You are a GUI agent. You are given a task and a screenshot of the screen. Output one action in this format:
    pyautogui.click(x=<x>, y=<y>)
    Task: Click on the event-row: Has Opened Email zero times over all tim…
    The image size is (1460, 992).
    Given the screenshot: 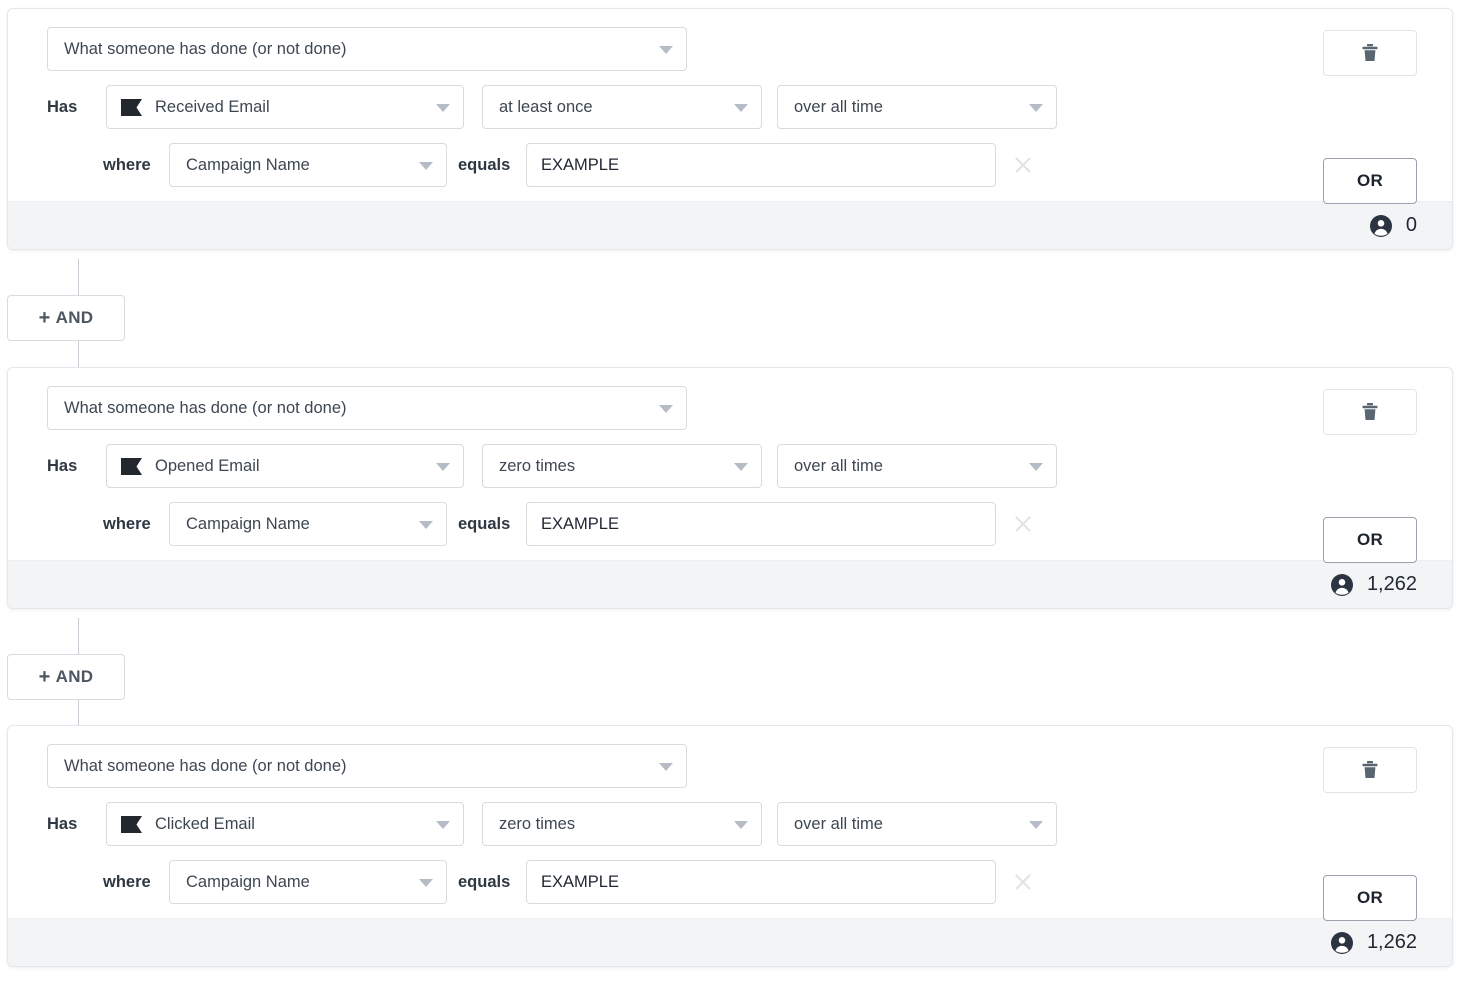 What is the action you would take?
    pyautogui.click(x=730, y=466)
    